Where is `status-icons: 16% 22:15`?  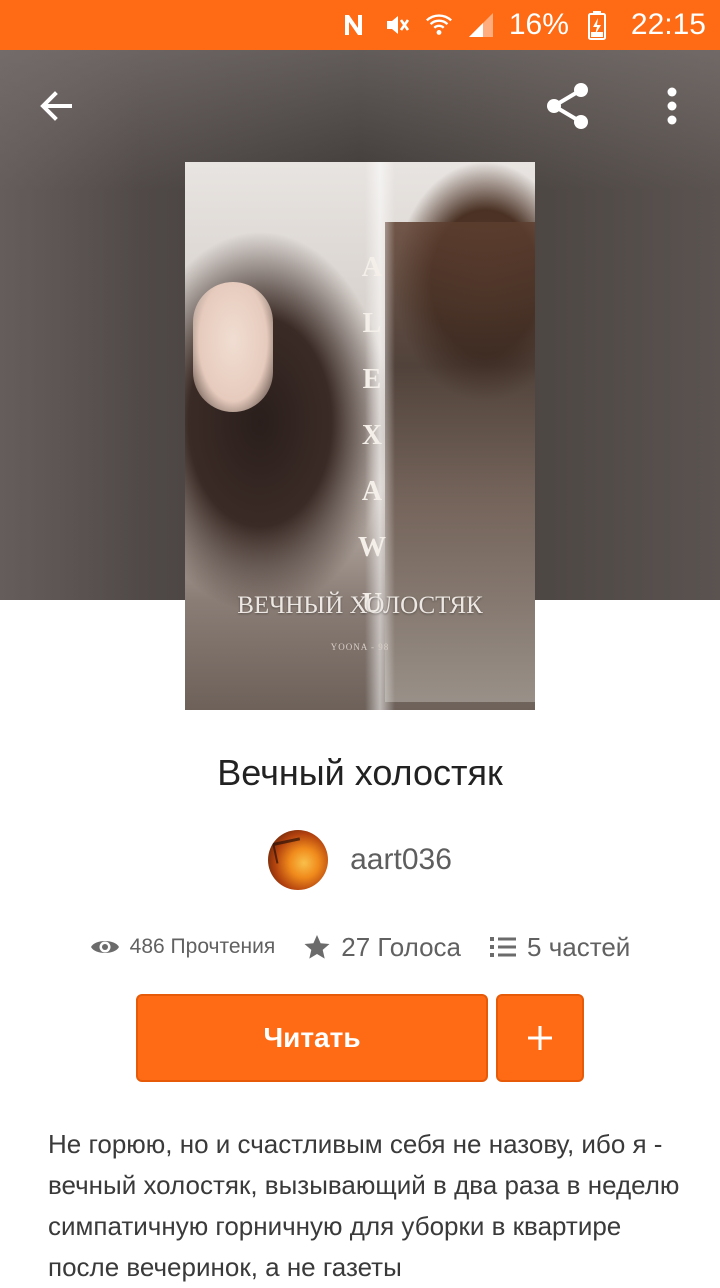 status-icons: 16% 22:15 is located at coordinates (523, 25).